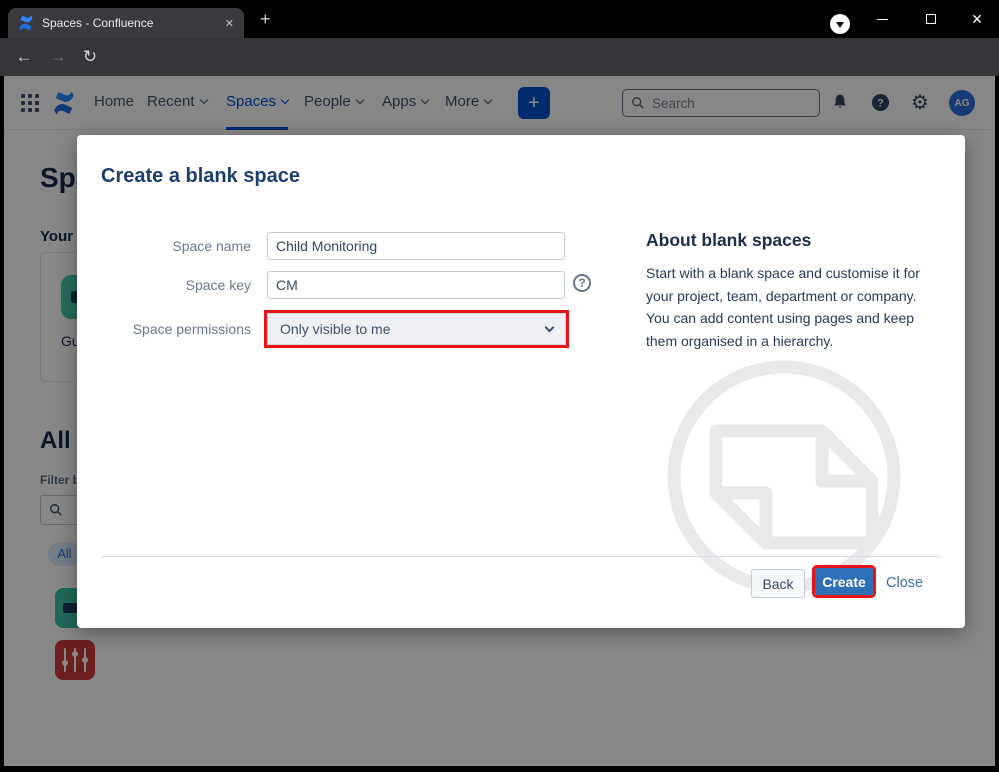 The width and height of the screenshot is (999, 772). What do you see at coordinates (218, 285) in the screenshot?
I see `space-key-label: Space key` at bounding box center [218, 285].